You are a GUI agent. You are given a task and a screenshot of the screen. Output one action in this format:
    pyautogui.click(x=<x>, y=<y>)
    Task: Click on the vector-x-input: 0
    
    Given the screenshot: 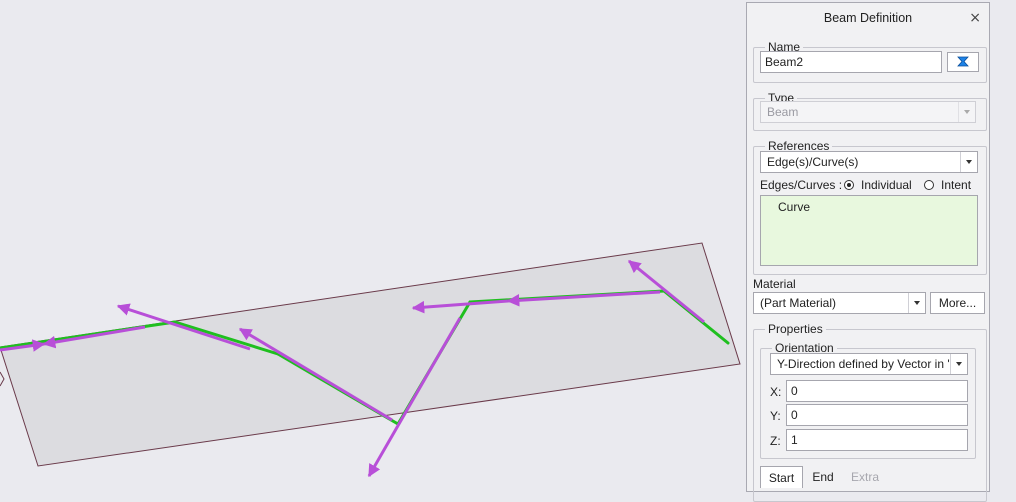 What is the action you would take?
    pyautogui.click(x=877, y=391)
    